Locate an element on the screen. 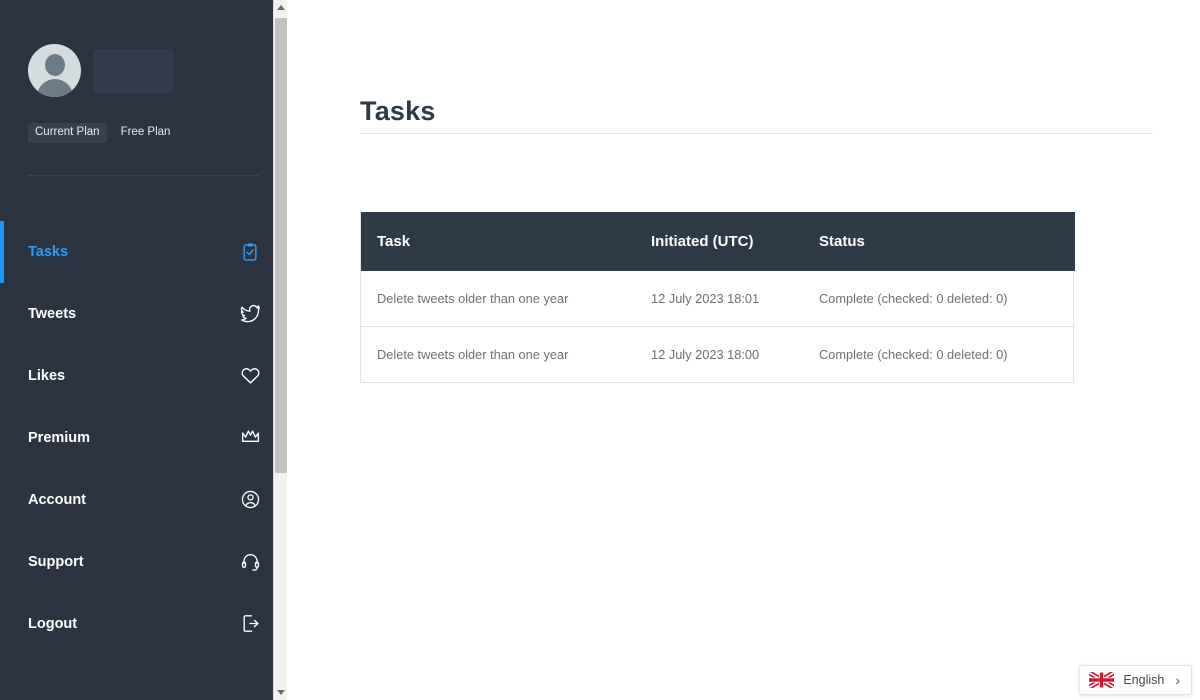 The height and width of the screenshot is (700, 1200). language-label: English is located at coordinates (1144, 679).